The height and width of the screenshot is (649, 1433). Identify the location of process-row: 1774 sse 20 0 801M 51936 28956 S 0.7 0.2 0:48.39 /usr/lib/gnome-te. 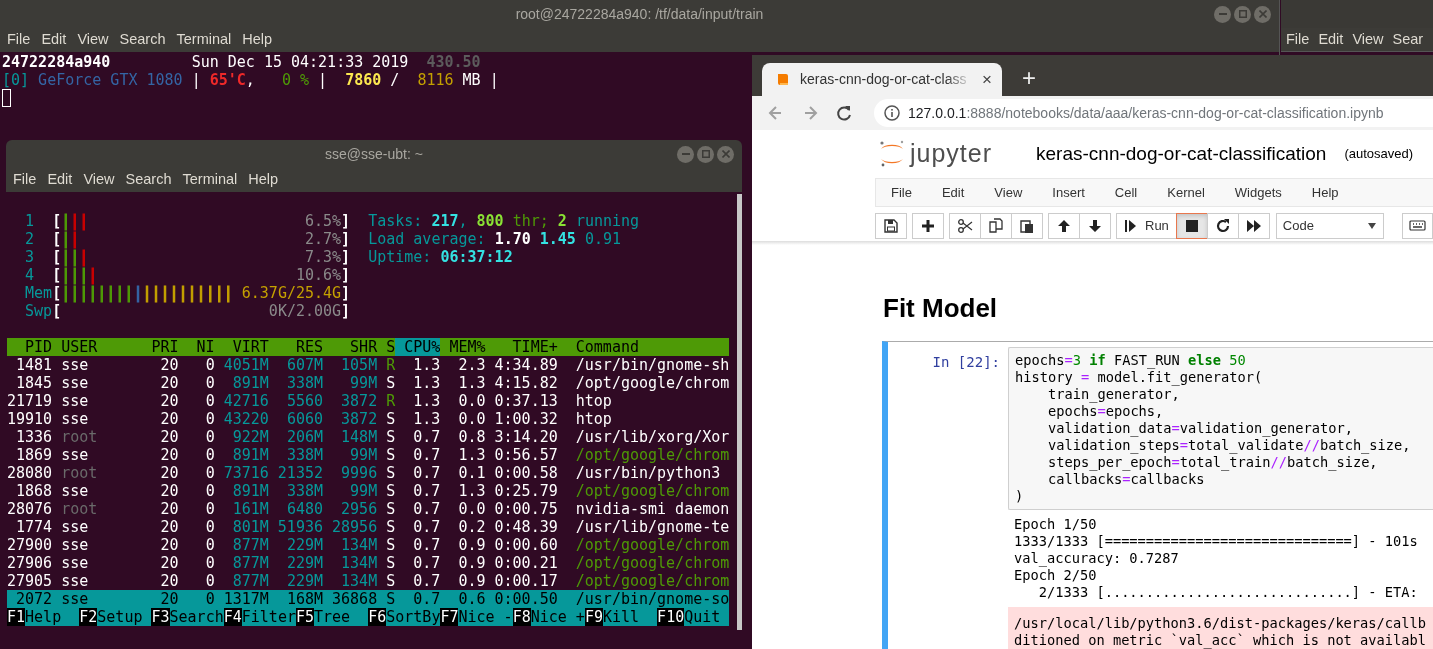
(368, 527).